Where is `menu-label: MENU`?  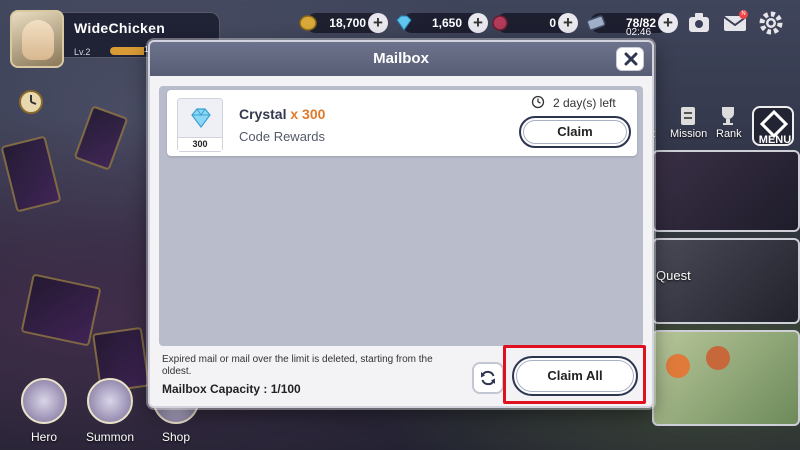 menu-label: MENU is located at coordinates (775, 140).